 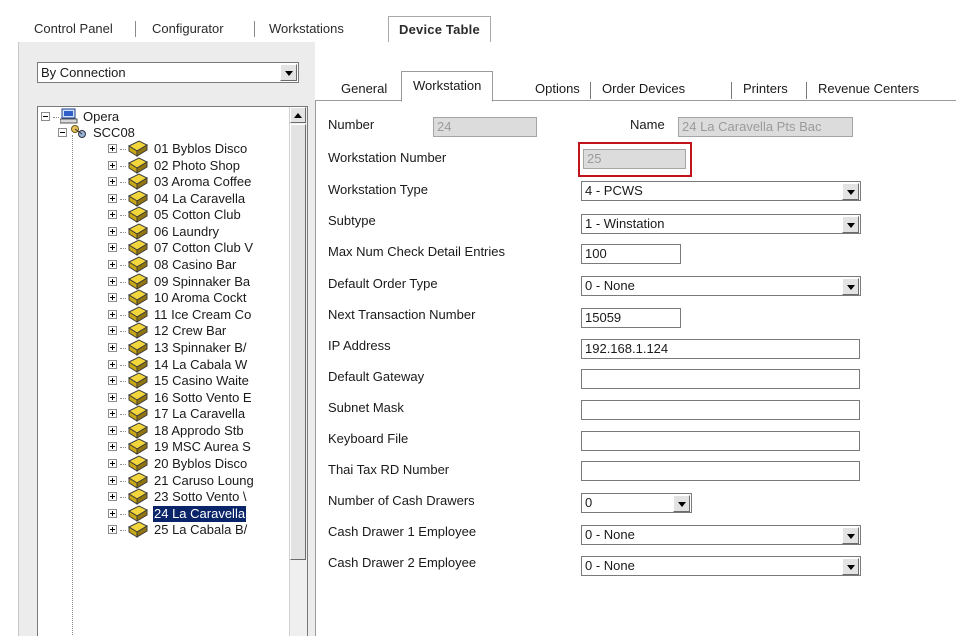 I want to click on cash-drawer2-value: 0 - None, so click(x=610, y=565).